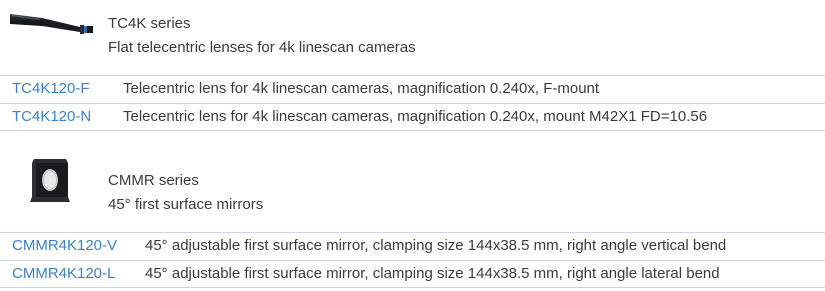  I want to click on product-code-link: TC4K120-F, so click(51, 89).